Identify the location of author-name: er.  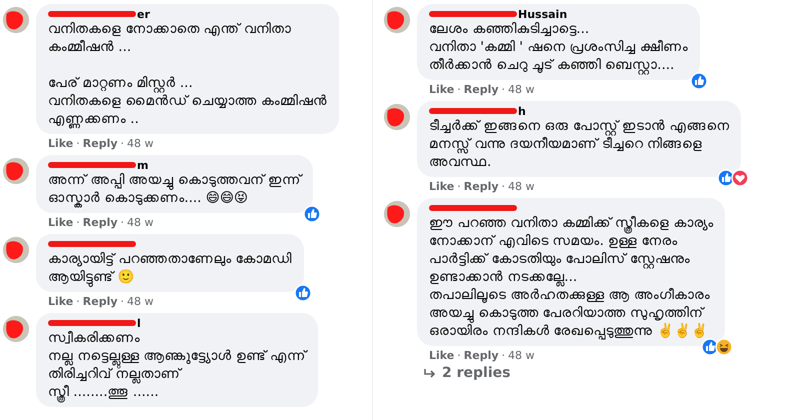
(143, 14).